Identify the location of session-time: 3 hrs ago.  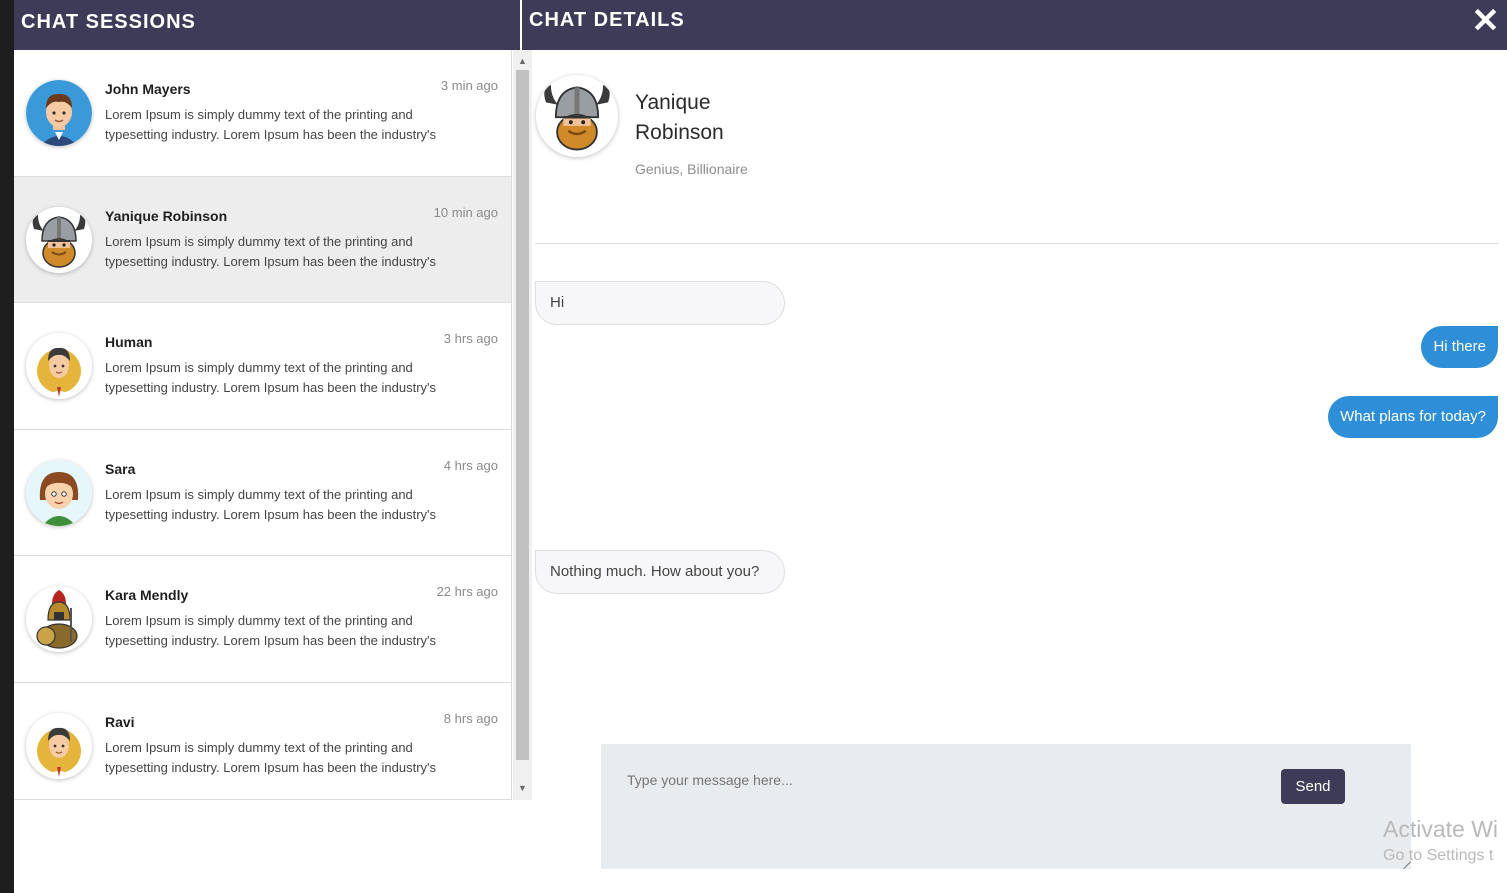
(470, 338).